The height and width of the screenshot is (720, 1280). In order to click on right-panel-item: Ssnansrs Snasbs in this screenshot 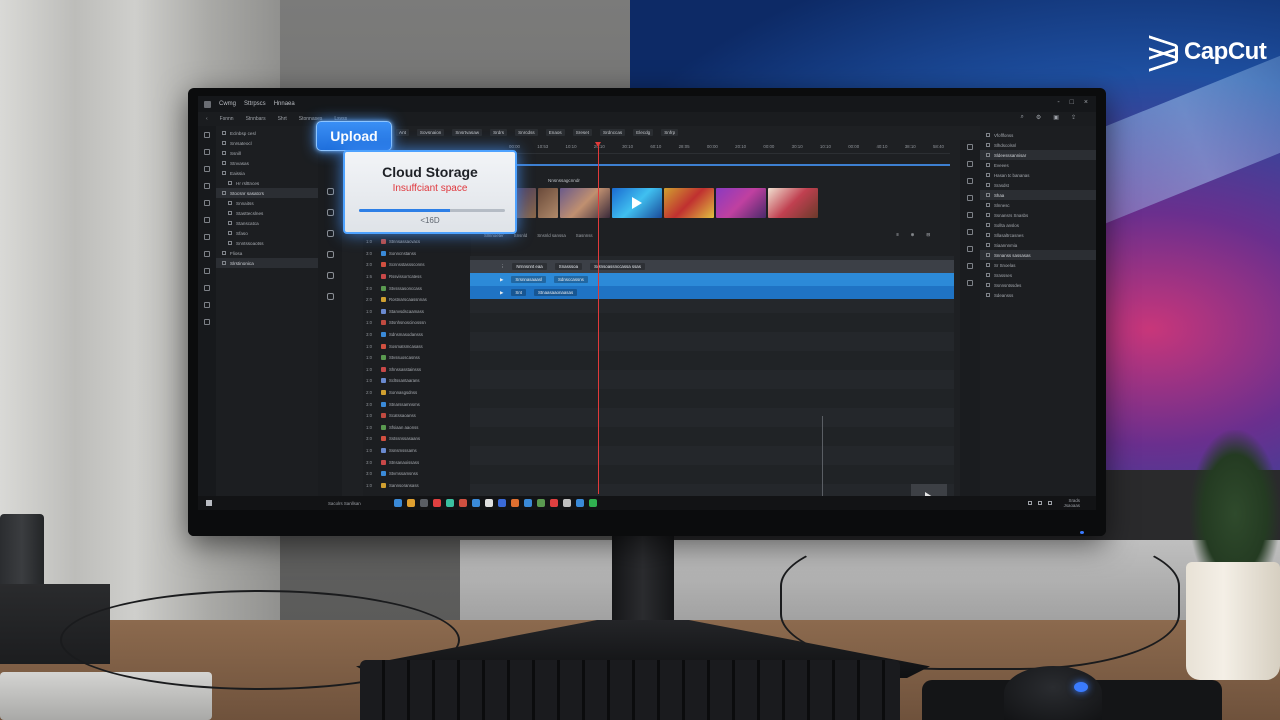, I will do `click(1038, 215)`.